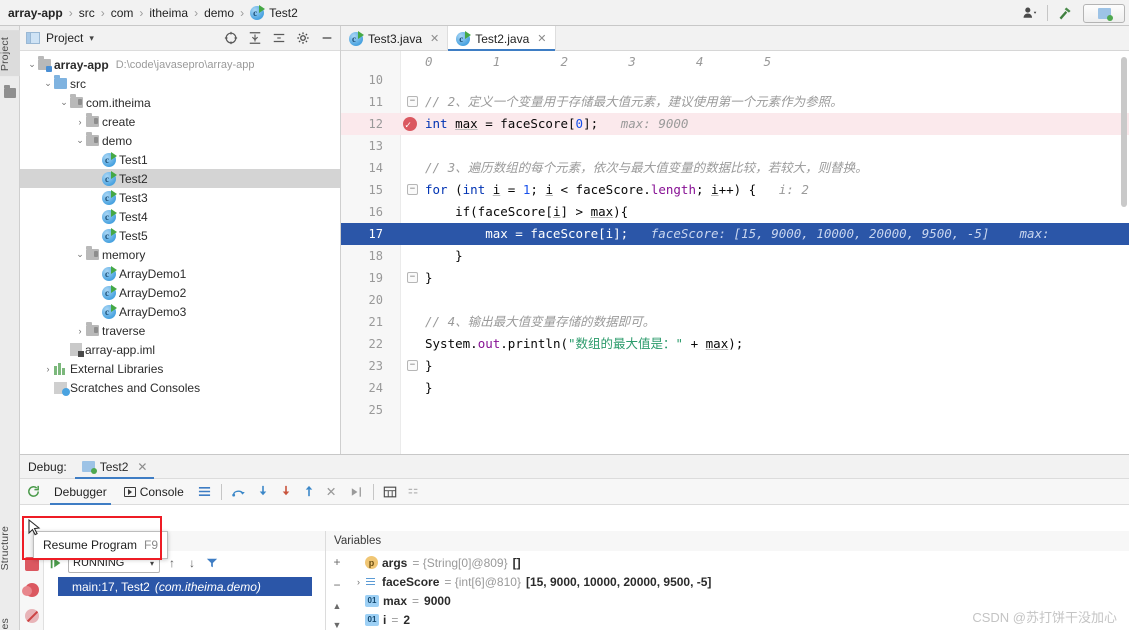 Image resolution: width=1129 pixels, height=630 pixels. What do you see at coordinates (451, 343) in the screenshot?
I see `code-token: System.` at bounding box center [451, 343].